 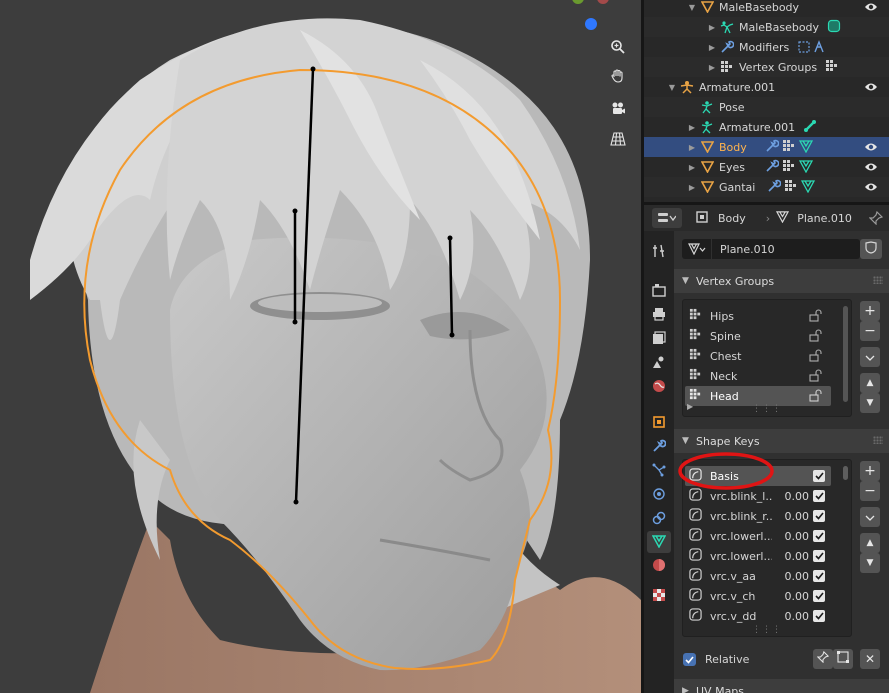 What do you see at coordinates (721, 218) in the screenshot?
I see `object-breadcrumb: Body` at bounding box center [721, 218].